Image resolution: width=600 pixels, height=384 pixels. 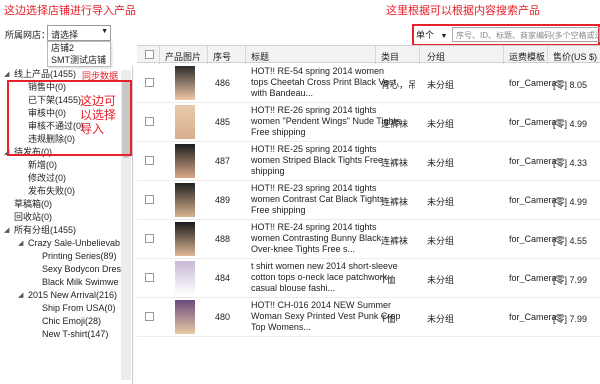 What do you see at coordinates (79, 308) in the screenshot?
I see `tree-item: Ship From USA(0)` at bounding box center [79, 308].